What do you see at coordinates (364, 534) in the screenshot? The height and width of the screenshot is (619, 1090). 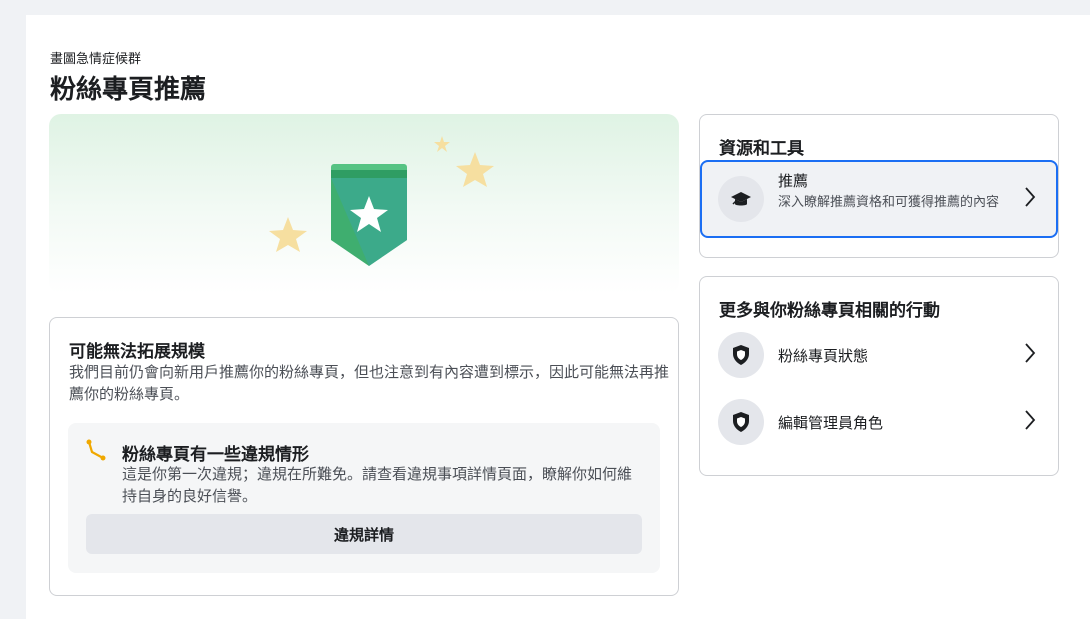 I see `violation-details-button: 違規詳情` at bounding box center [364, 534].